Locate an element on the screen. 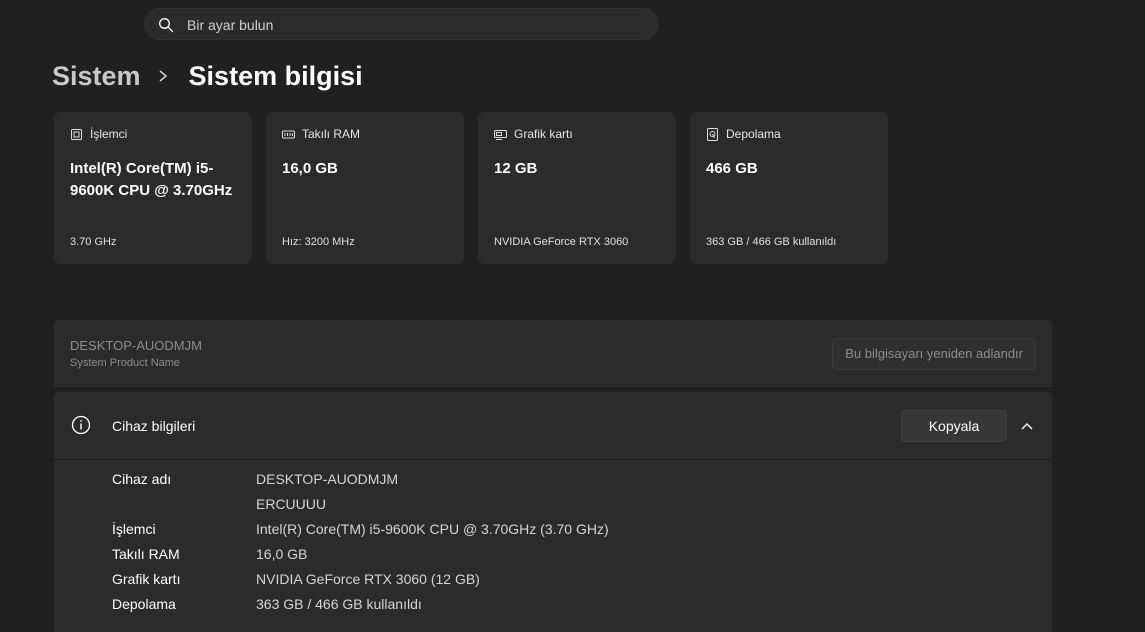 The width and height of the screenshot is (1145, 632). breadcrumb: Sistem Sistem bilgisi is located at coordinates (207, 76).